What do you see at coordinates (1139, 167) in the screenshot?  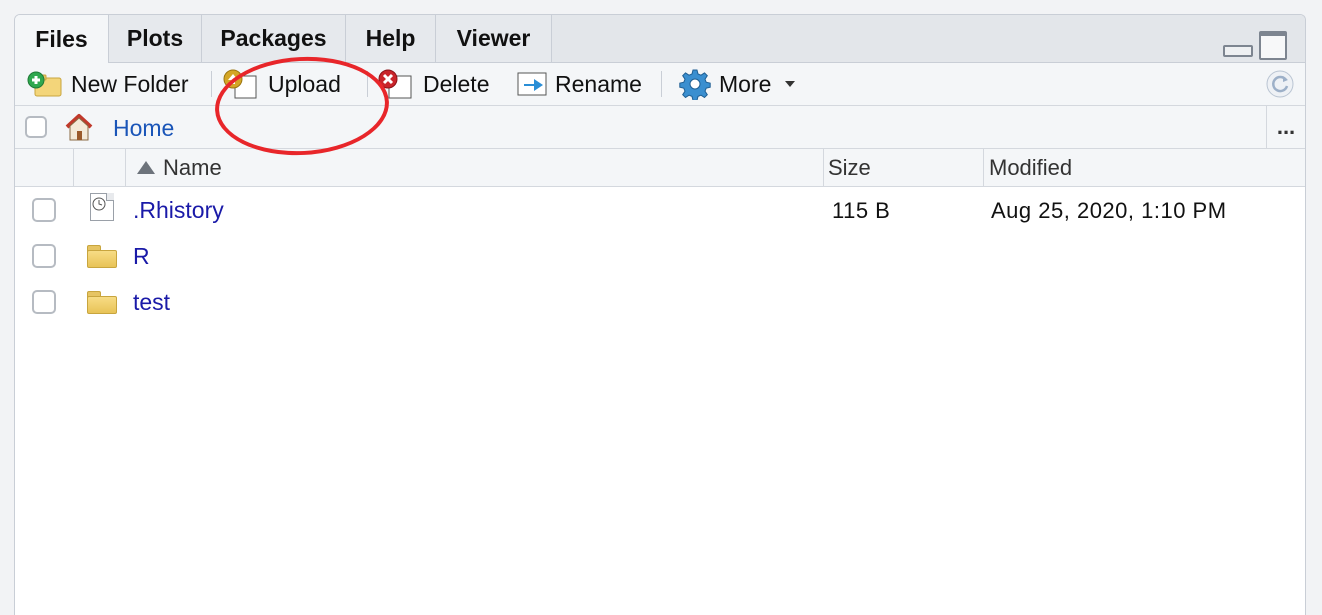 I see `column-header-modified: Modified` at bounding box center [1139, 167].